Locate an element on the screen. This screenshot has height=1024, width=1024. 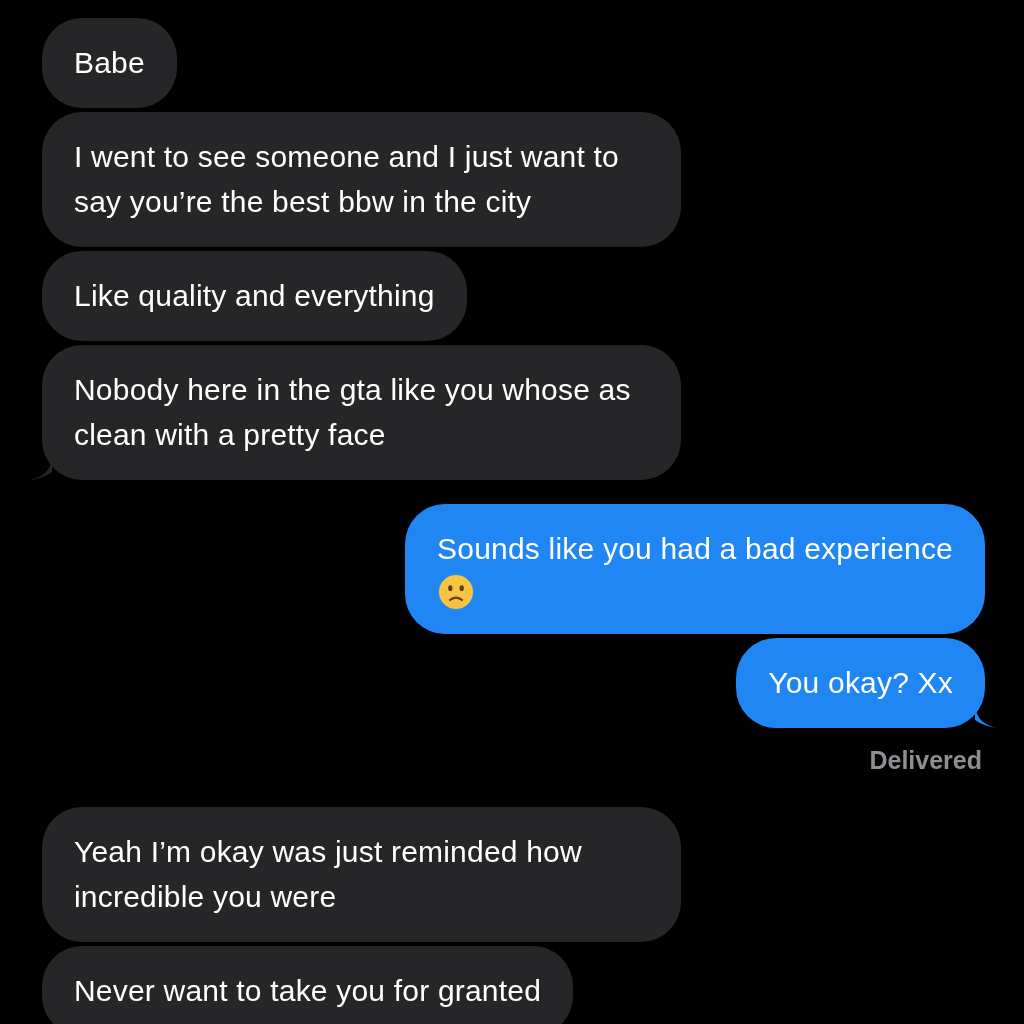
message-bubble: Yeah I’m okay was just reminded how incredible you were is located at coordinates (361, 874).